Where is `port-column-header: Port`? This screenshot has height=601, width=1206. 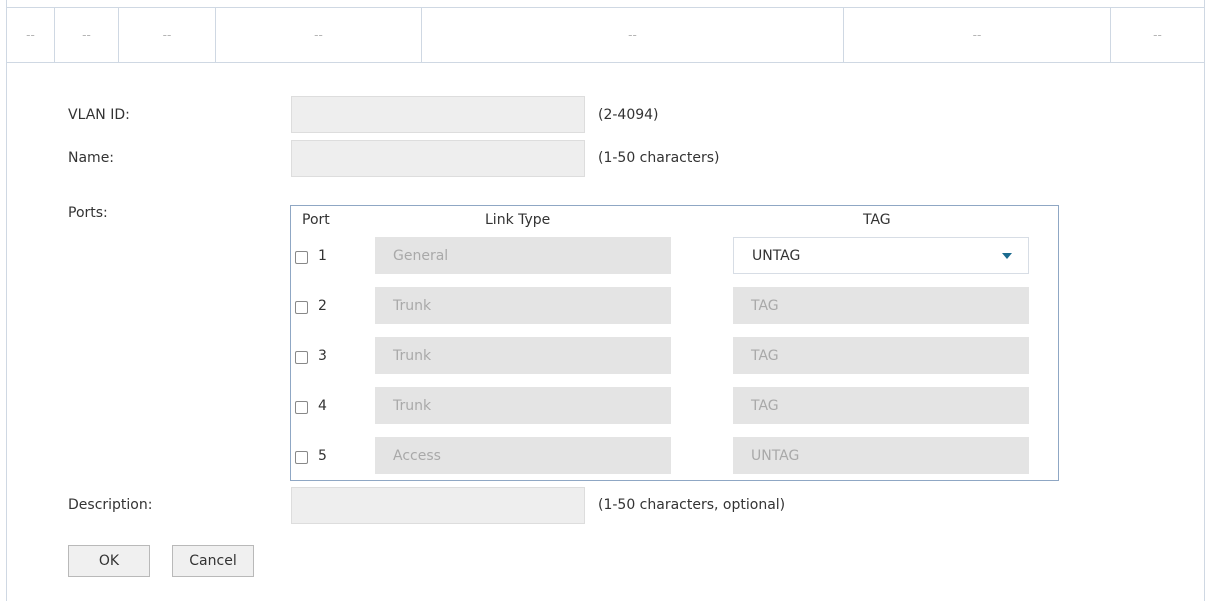
port-column-header: Port is located at coordinates (316, 220).